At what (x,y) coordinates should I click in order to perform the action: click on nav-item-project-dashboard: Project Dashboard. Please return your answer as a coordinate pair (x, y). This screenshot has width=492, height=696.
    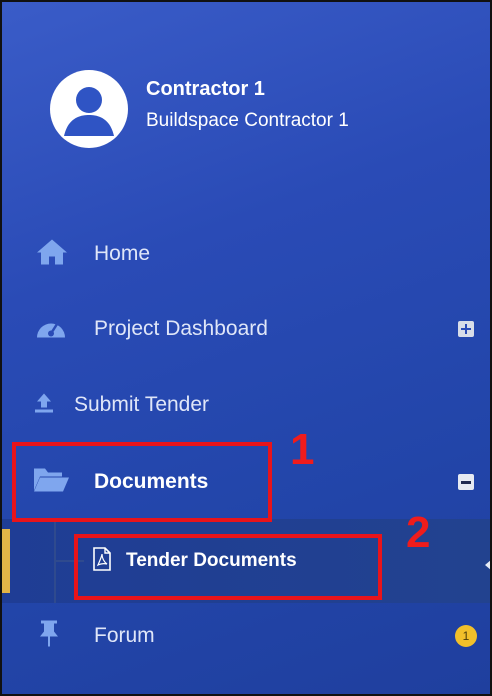
    Looking at the image, I should click on (246, 329).